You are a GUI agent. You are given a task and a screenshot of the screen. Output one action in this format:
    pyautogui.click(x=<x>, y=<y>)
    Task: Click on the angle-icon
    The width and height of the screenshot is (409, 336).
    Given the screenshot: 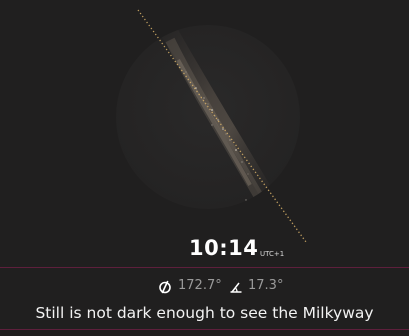 What is the action you would take?
    pyautogui.click(x=236, y=286)
    